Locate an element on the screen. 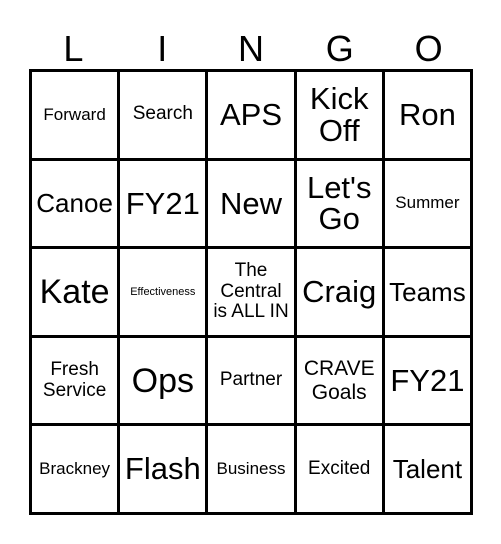  bingo-cell-label: Kick Off is located at coordinates (339, 114).